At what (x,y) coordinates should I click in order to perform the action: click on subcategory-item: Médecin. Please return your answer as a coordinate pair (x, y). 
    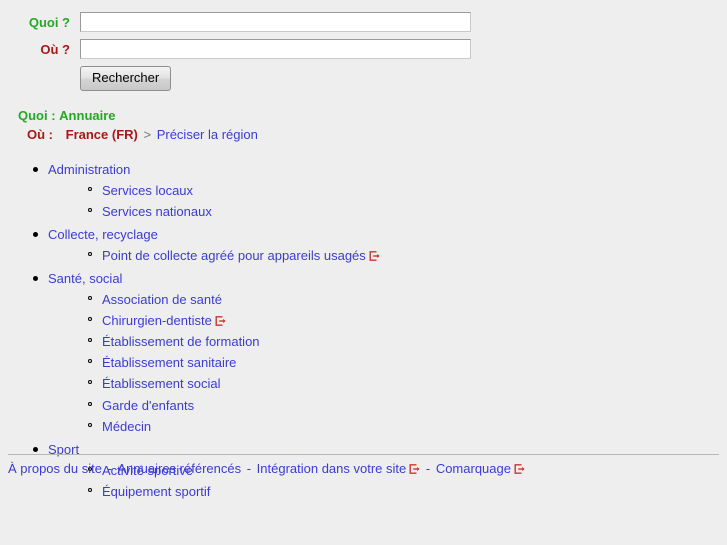
    Looking at the image, I should click on (406, 426).